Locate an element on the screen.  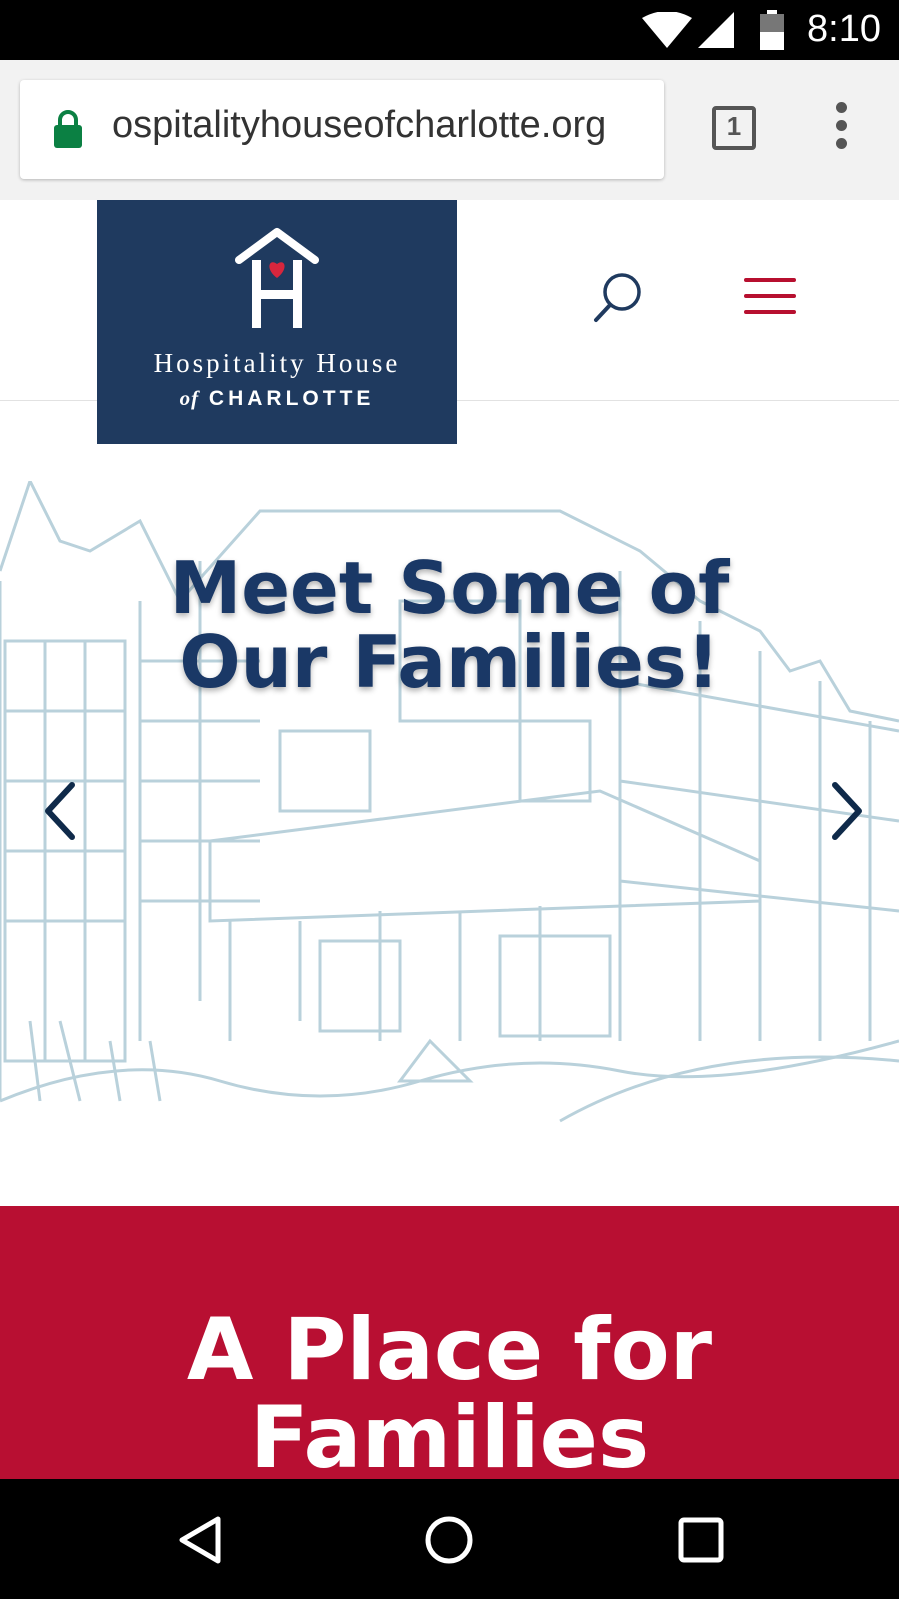
logo-subtitle-city: CHARLOTTE is located at coordinates (291, 398).